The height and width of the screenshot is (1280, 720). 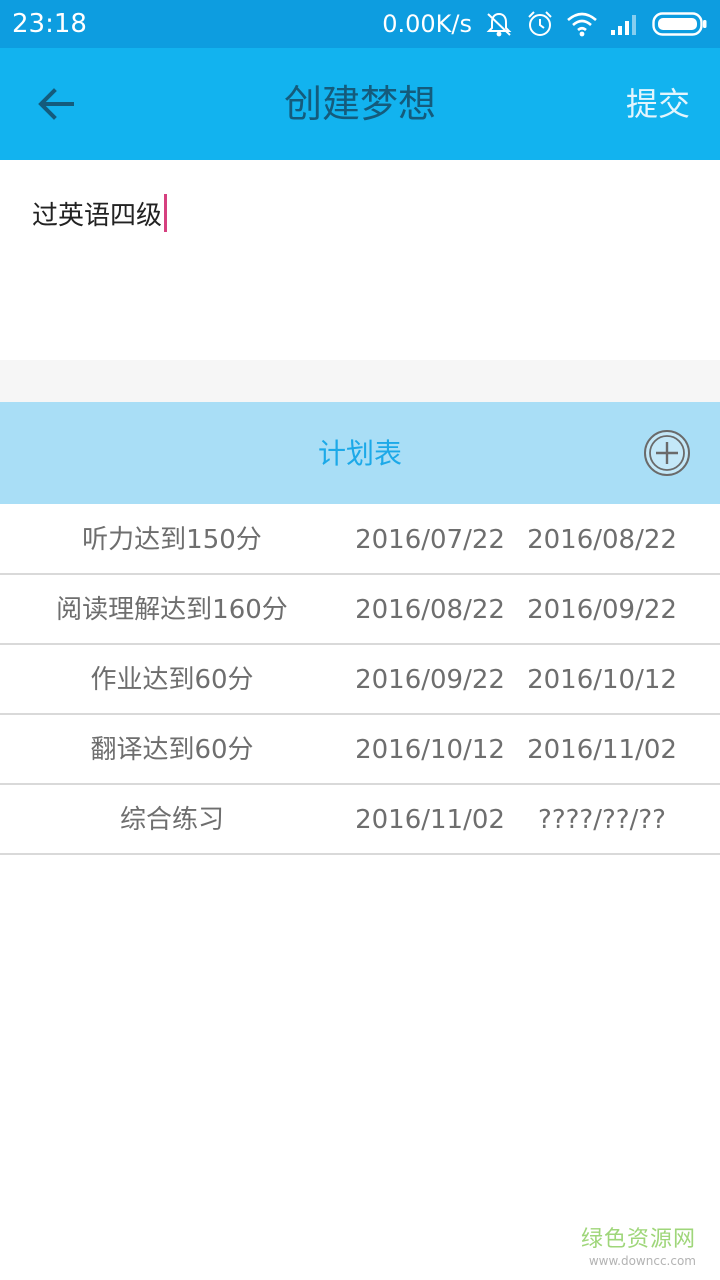 I want to click on task-name: 作业达到60分, so click(x=172, y=680).